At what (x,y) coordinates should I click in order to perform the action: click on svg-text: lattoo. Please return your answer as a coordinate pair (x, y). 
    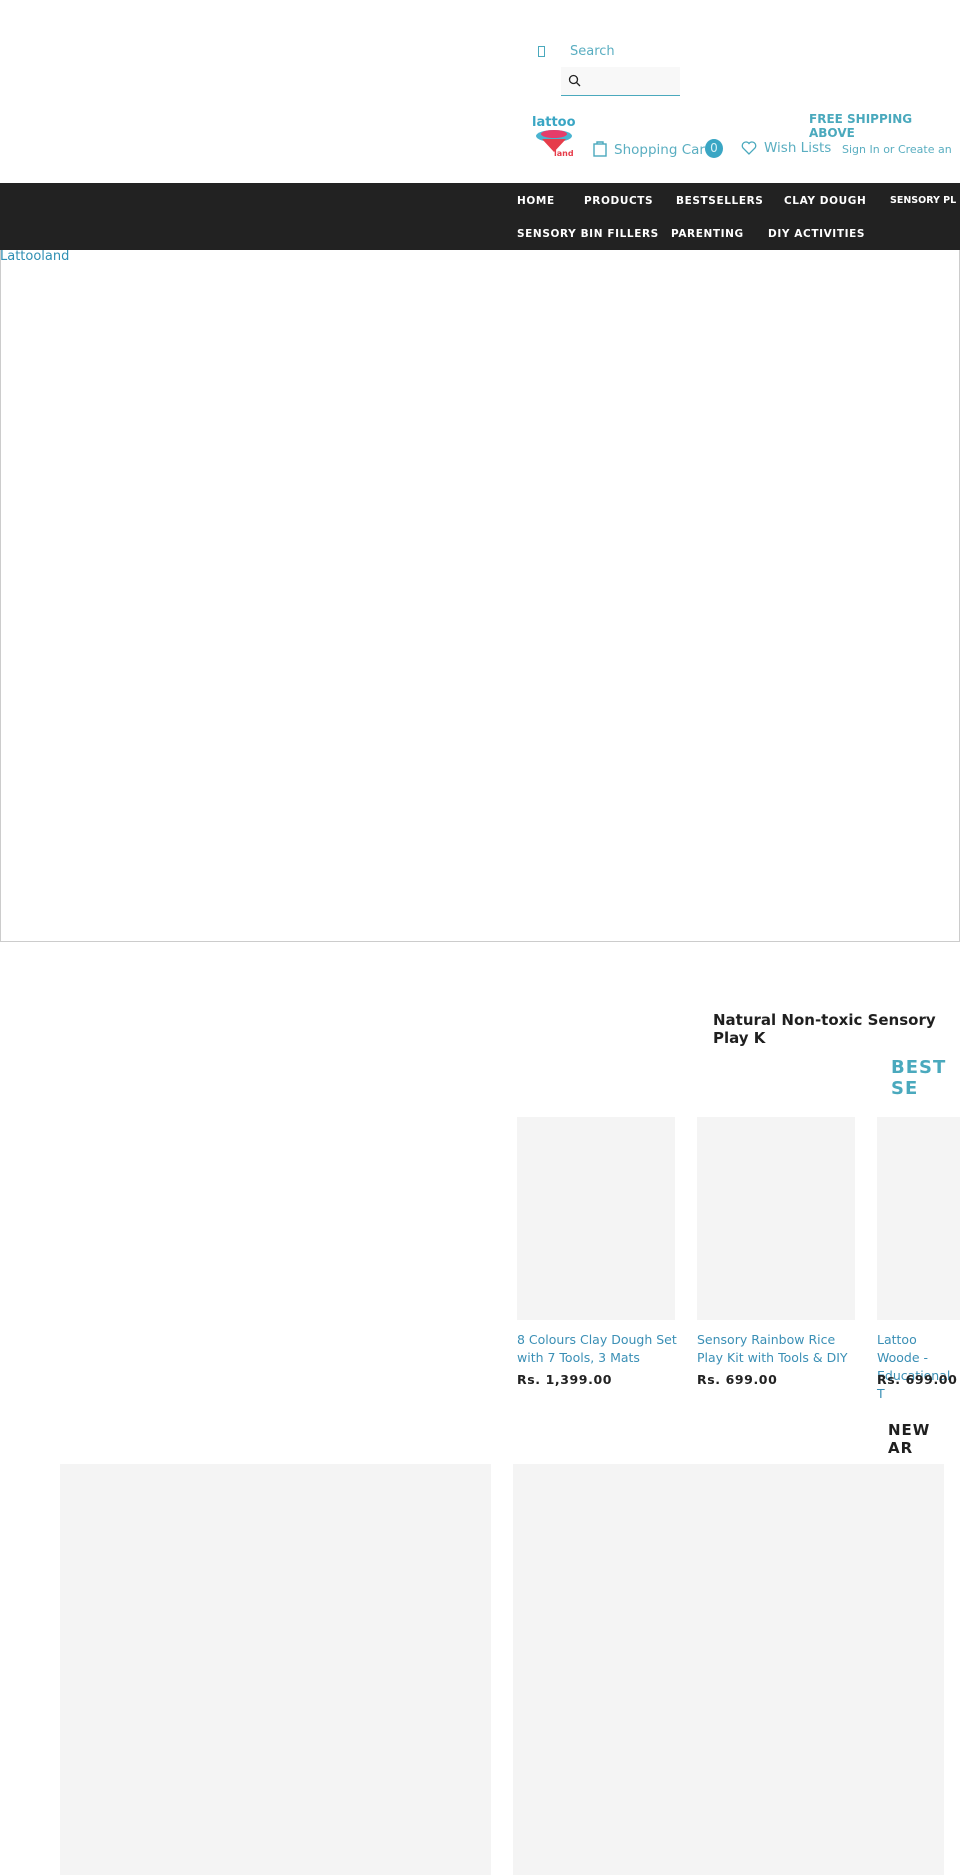
    Looking at the image, I should click on (554, 122).